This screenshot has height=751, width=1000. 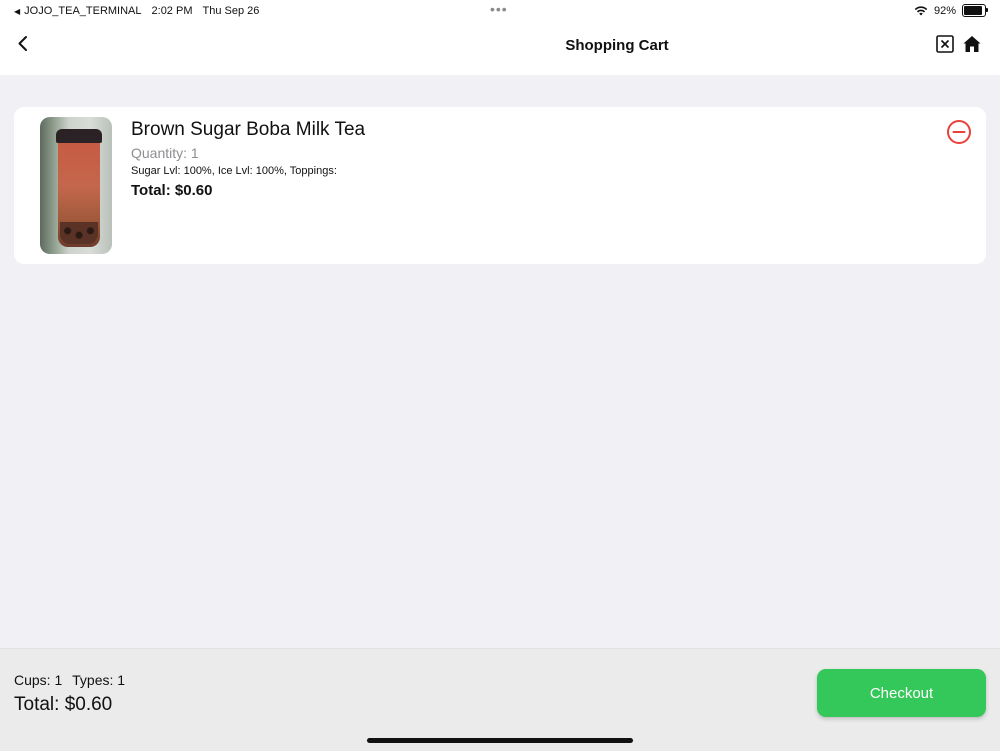 What do you see at coordinates (63, 704) in the screenshot?
I see `cart-total: Total: $0.60` at bounding box center [63, 704].